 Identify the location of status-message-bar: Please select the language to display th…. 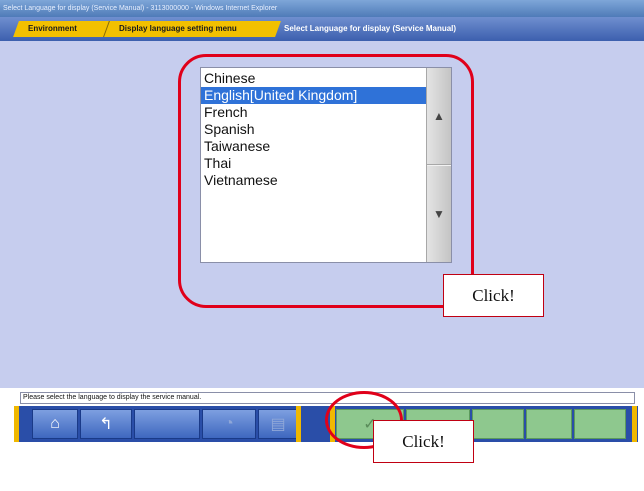
(327, 398).